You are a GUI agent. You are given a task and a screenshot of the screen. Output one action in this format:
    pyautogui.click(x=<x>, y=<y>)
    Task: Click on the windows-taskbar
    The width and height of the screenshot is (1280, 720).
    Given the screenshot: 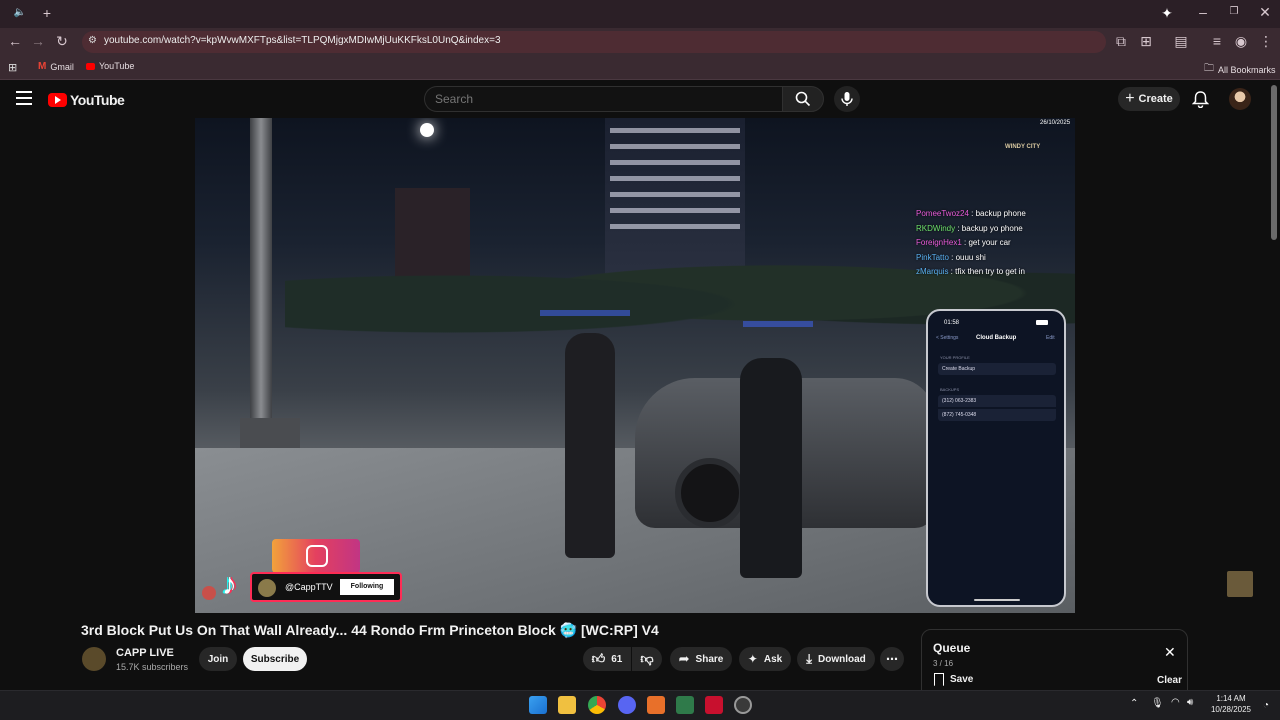 What is the action you would take?
    pyautogui.click(x=640, y=705)
    